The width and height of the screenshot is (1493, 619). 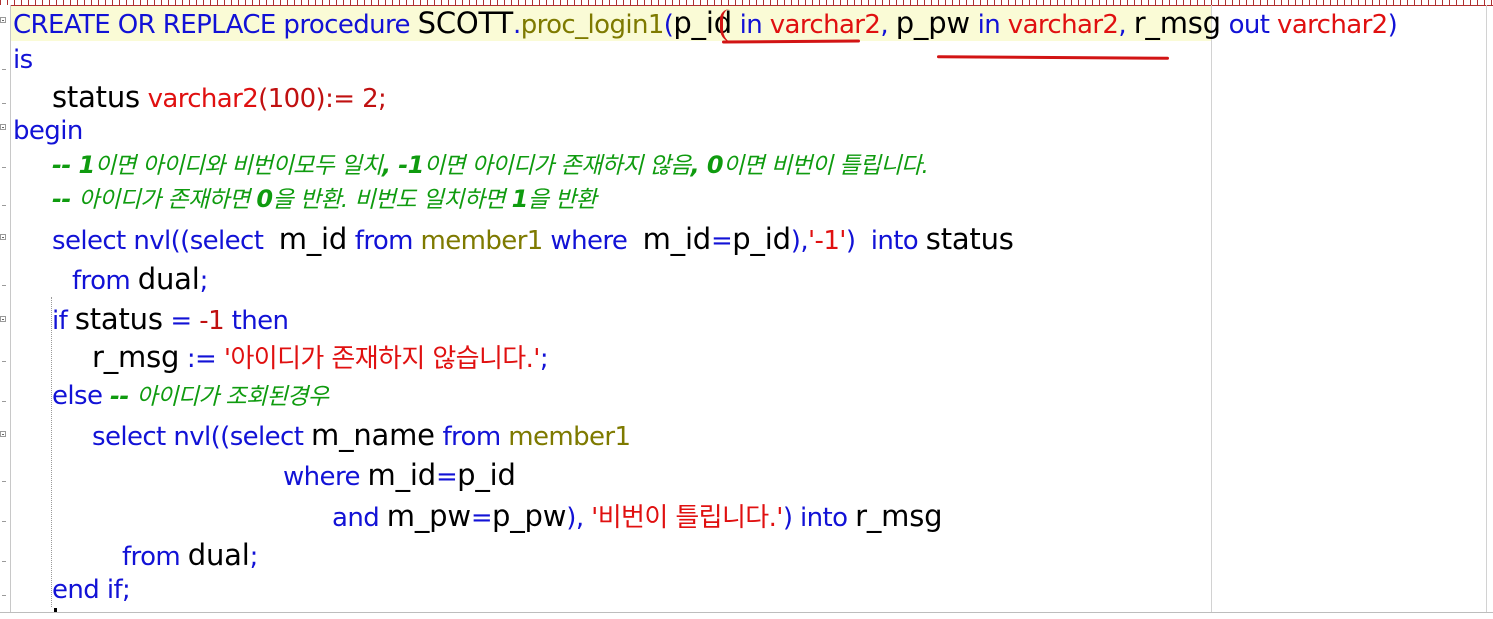 What do you see at coordinates (1249, 25) in the screenshot?
I see `code-token: out` at bounding box center [1249, 25].